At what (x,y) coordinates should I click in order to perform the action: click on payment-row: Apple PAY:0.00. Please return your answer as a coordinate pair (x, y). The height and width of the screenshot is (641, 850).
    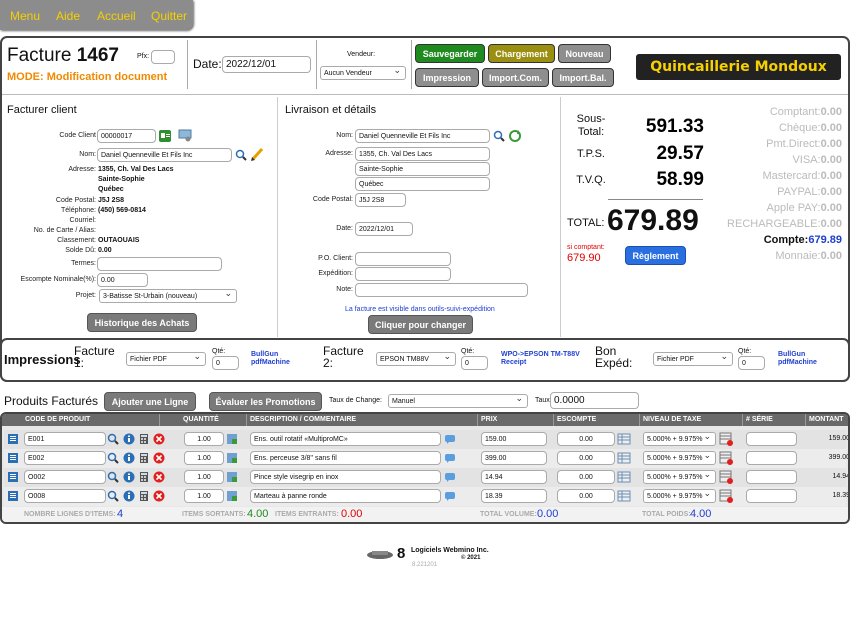
    Looking at the image, I should click on (804, 208).